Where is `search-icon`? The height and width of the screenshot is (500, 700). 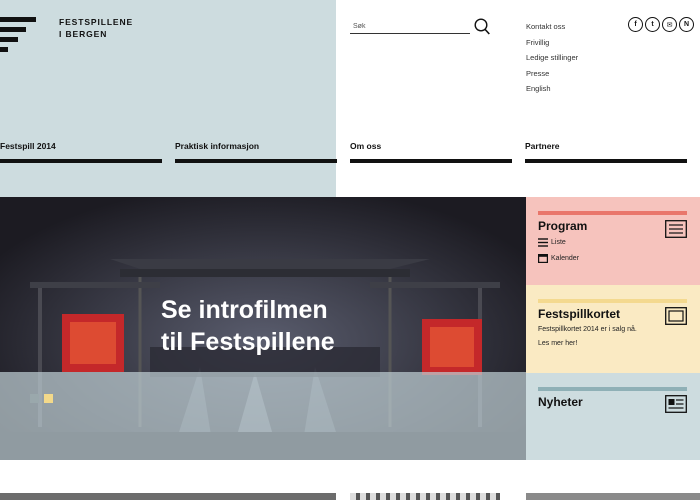 search-icon is located at coordinates (482, 26).